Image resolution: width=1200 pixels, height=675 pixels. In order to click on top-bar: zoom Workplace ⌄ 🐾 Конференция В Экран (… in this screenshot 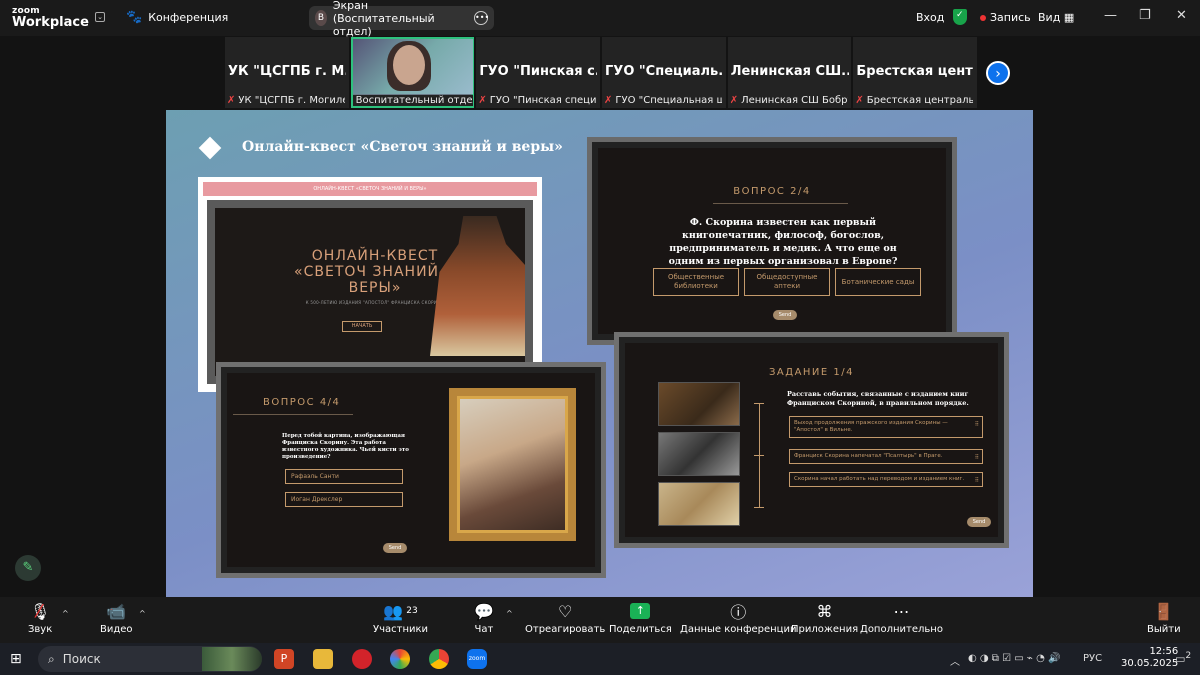, I will do `click(600, 19)`.